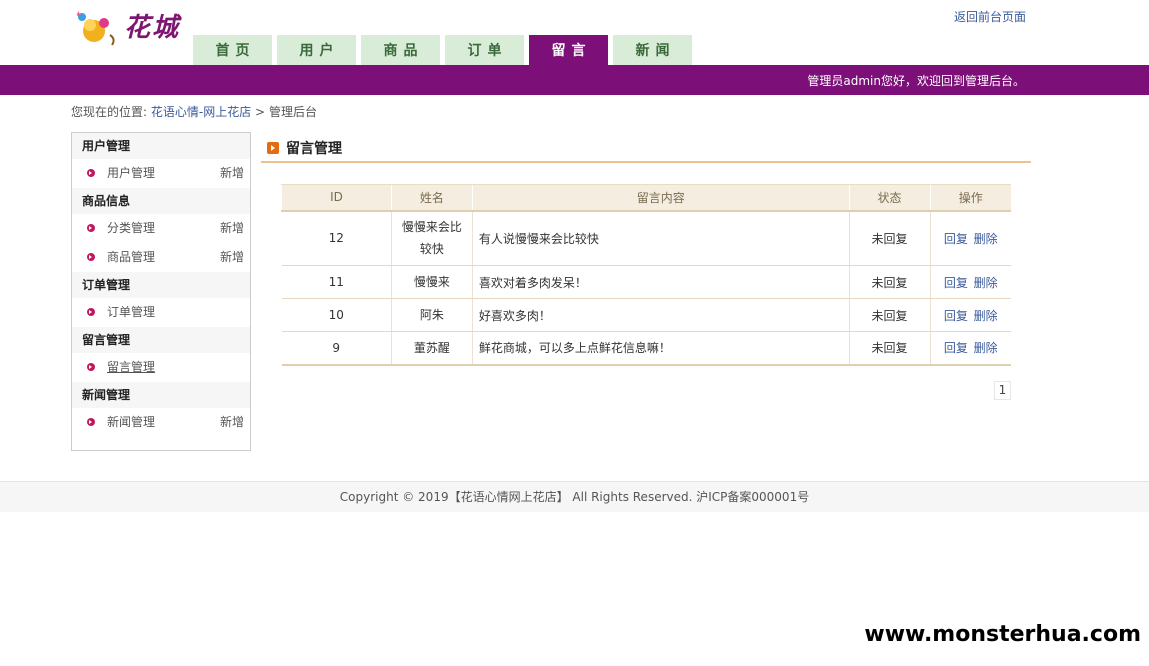  What do you see at coordinates (1002, 634) in the screenshot?
I see `watermark: www.monsterhua.com` at bounding box center [1002, 634].